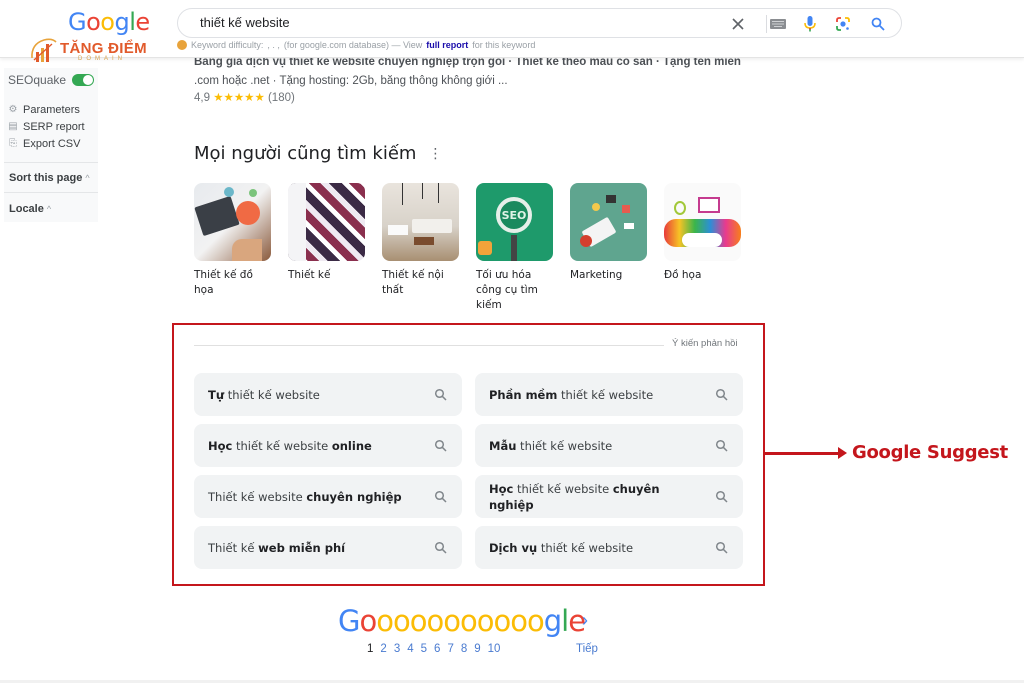  I want to click on full-report-link: full report, so click(447, 45).